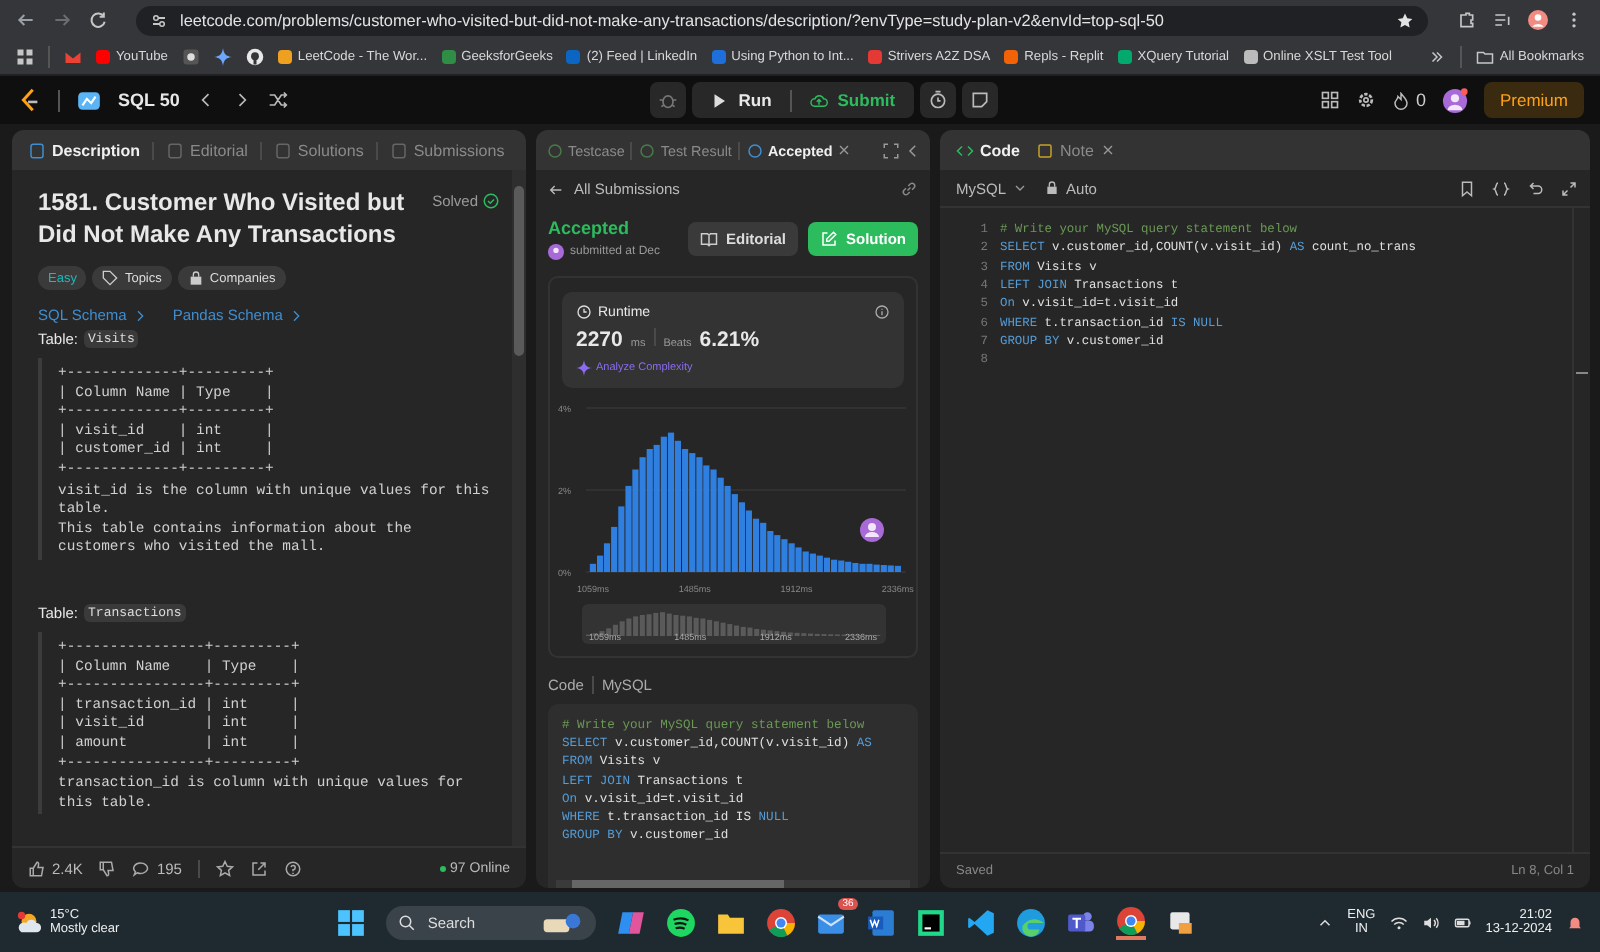 This screenshot has height=952, width=1600. What do you see at coordinates (599, 340) in the screenshot?
I see `runtime-value: 2270` at bounding box center [599, 340].